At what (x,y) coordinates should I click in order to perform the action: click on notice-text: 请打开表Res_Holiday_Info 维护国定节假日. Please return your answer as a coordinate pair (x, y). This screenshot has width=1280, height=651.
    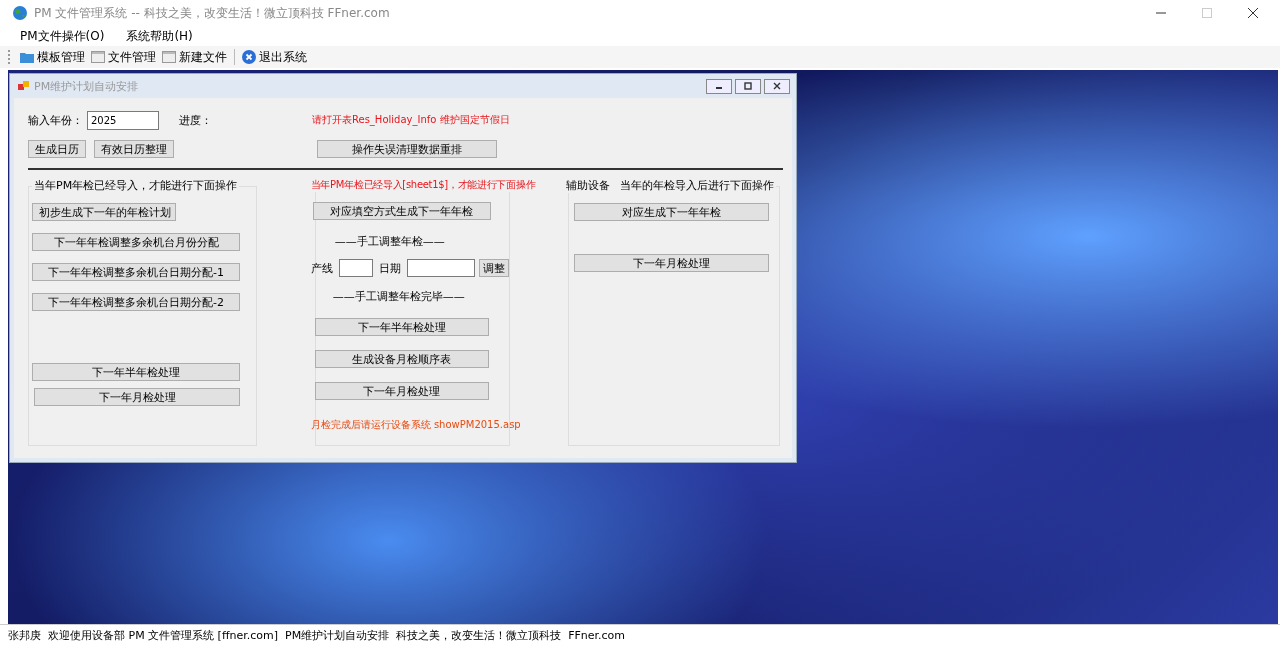
    Looking at the image, I should click on (411, 120).